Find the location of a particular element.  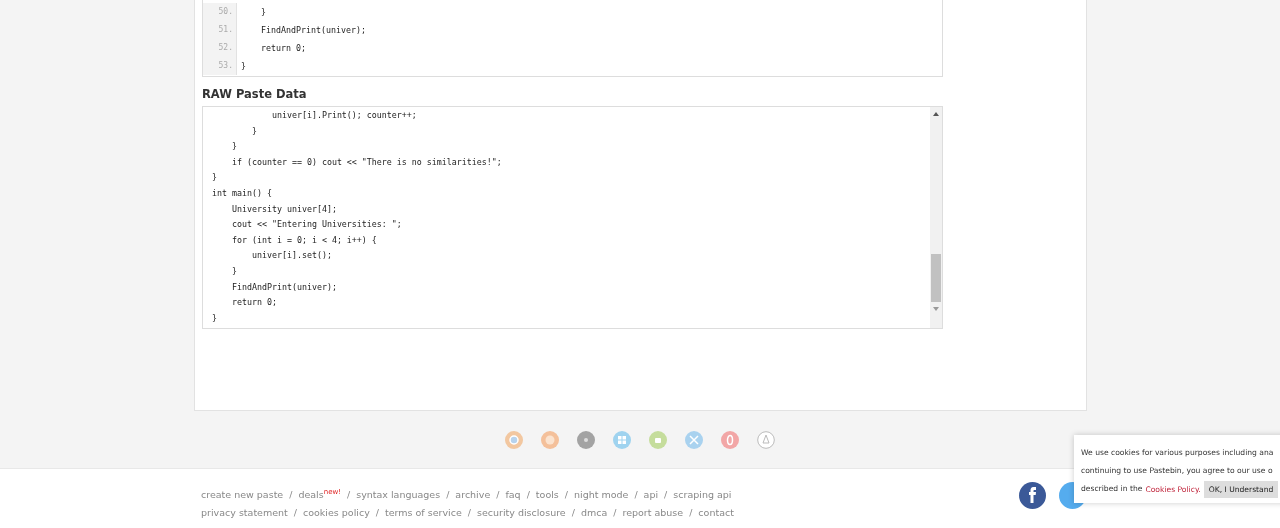

scrollbar is located at coordinates (936, 217).